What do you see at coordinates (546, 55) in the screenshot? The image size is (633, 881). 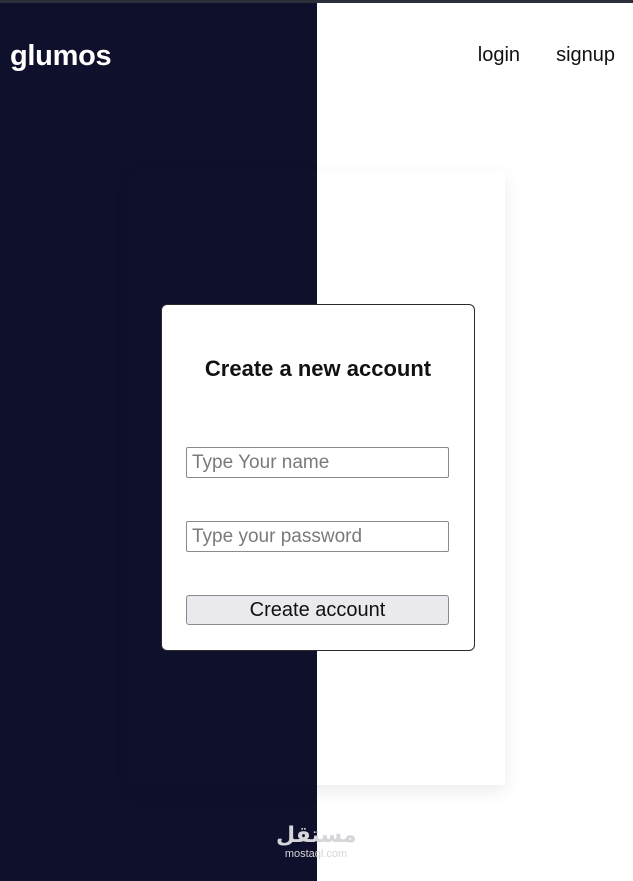 I see `top-nav: login signup` at bounding box center [546, 55].